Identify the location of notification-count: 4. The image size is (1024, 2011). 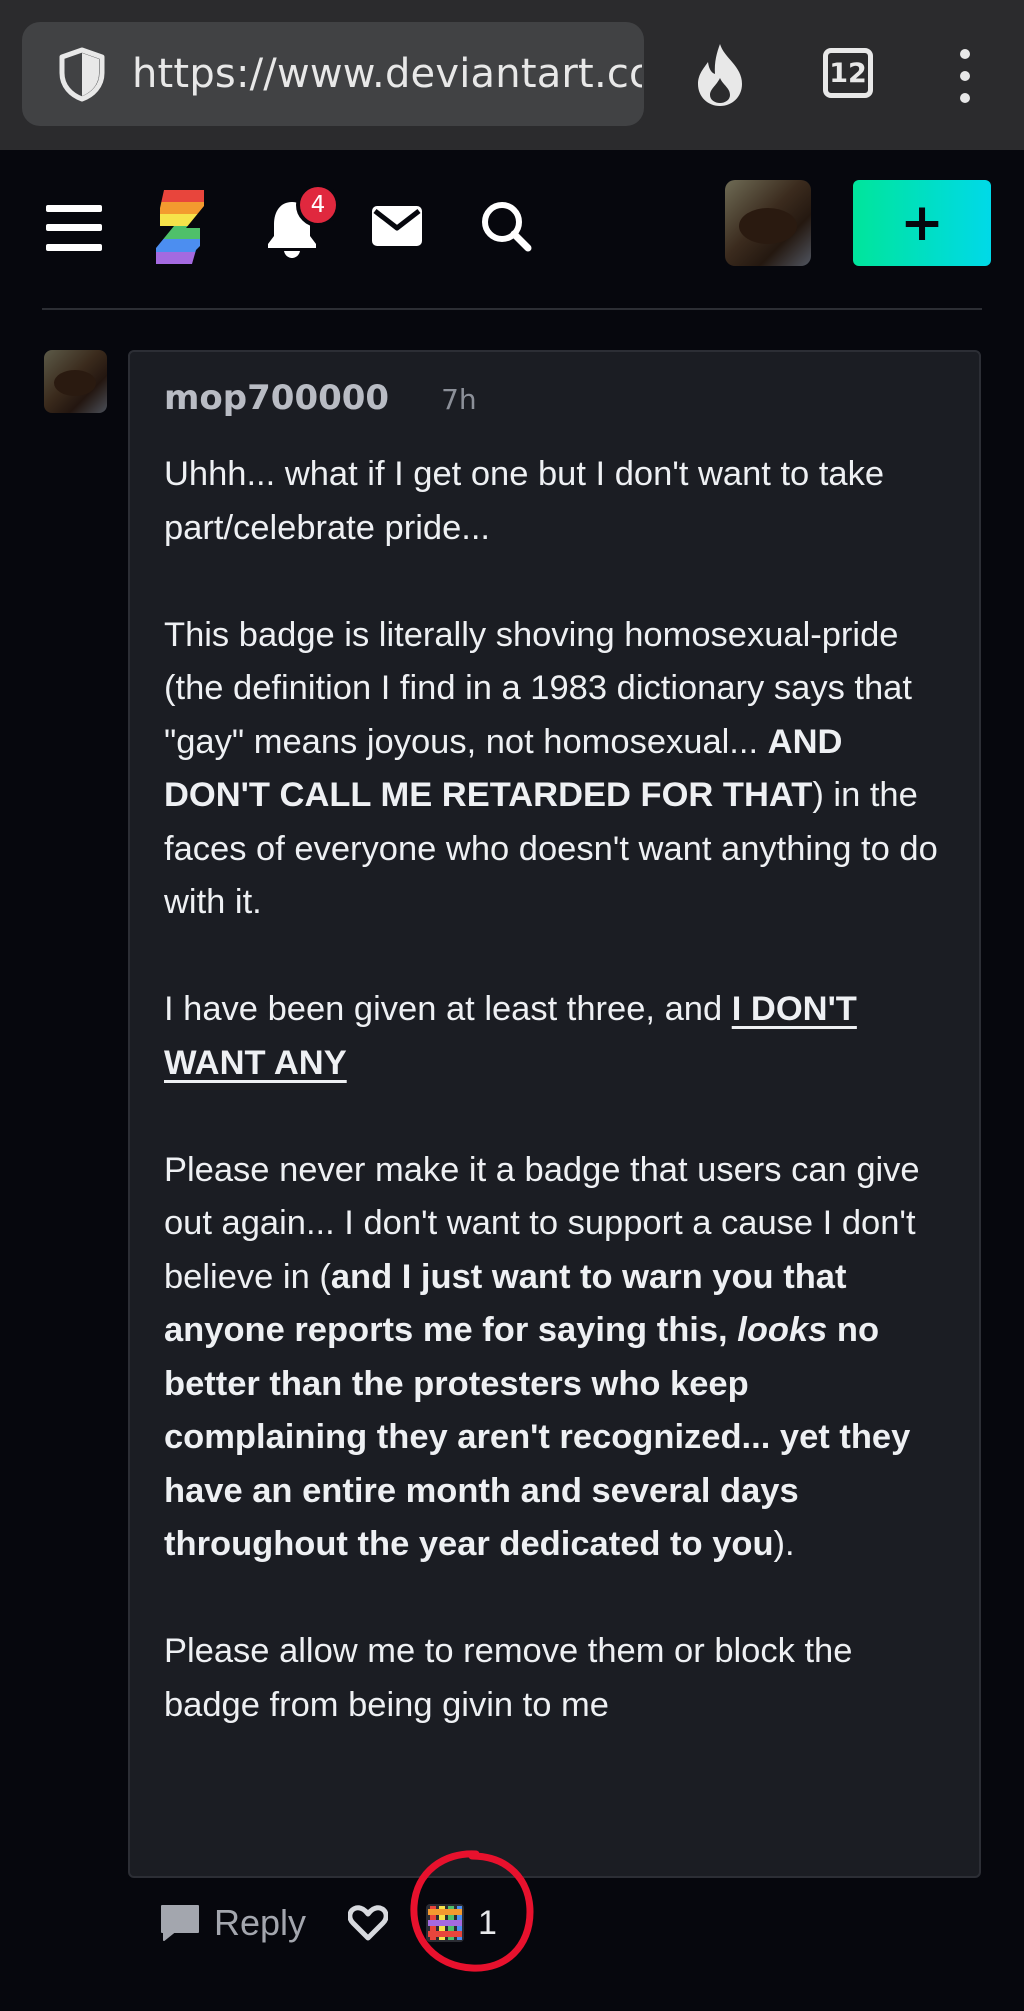
(318, 205).